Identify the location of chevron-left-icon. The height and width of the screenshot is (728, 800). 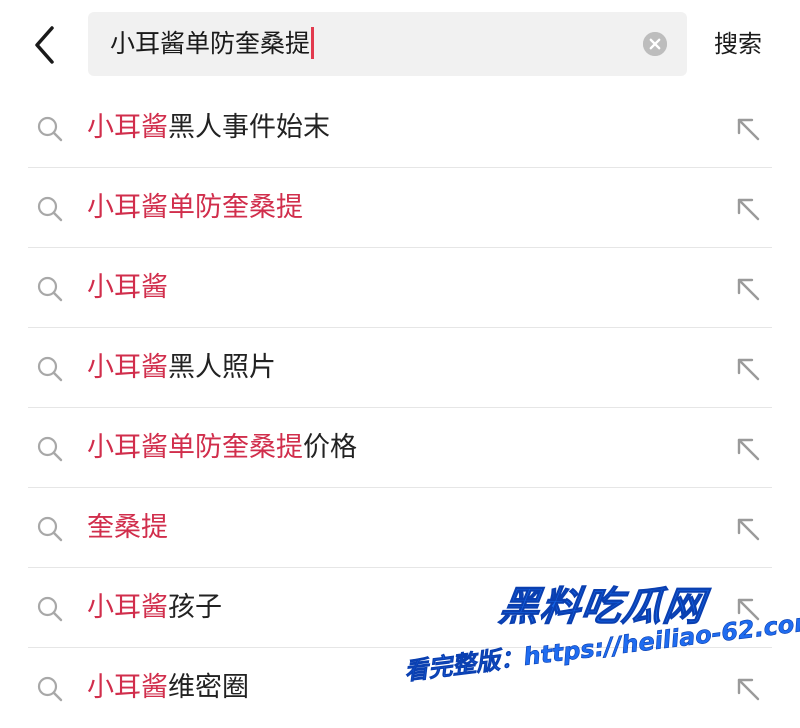
(44, 45).